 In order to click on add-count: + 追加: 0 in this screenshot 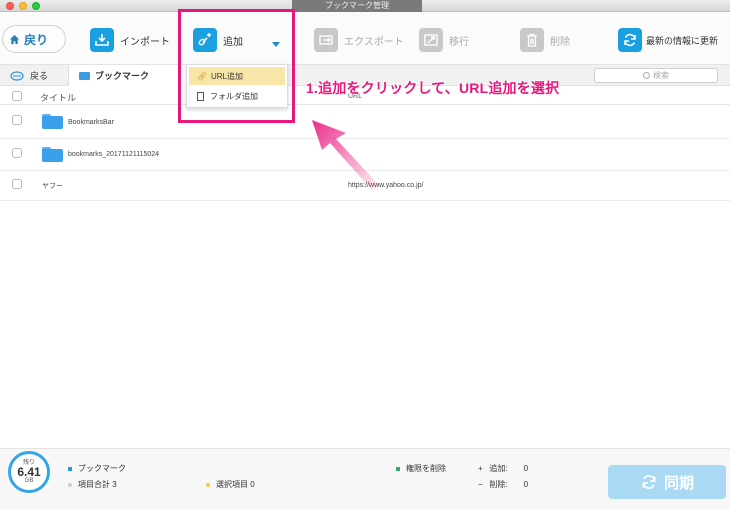, I will do `click(503, 468)`.